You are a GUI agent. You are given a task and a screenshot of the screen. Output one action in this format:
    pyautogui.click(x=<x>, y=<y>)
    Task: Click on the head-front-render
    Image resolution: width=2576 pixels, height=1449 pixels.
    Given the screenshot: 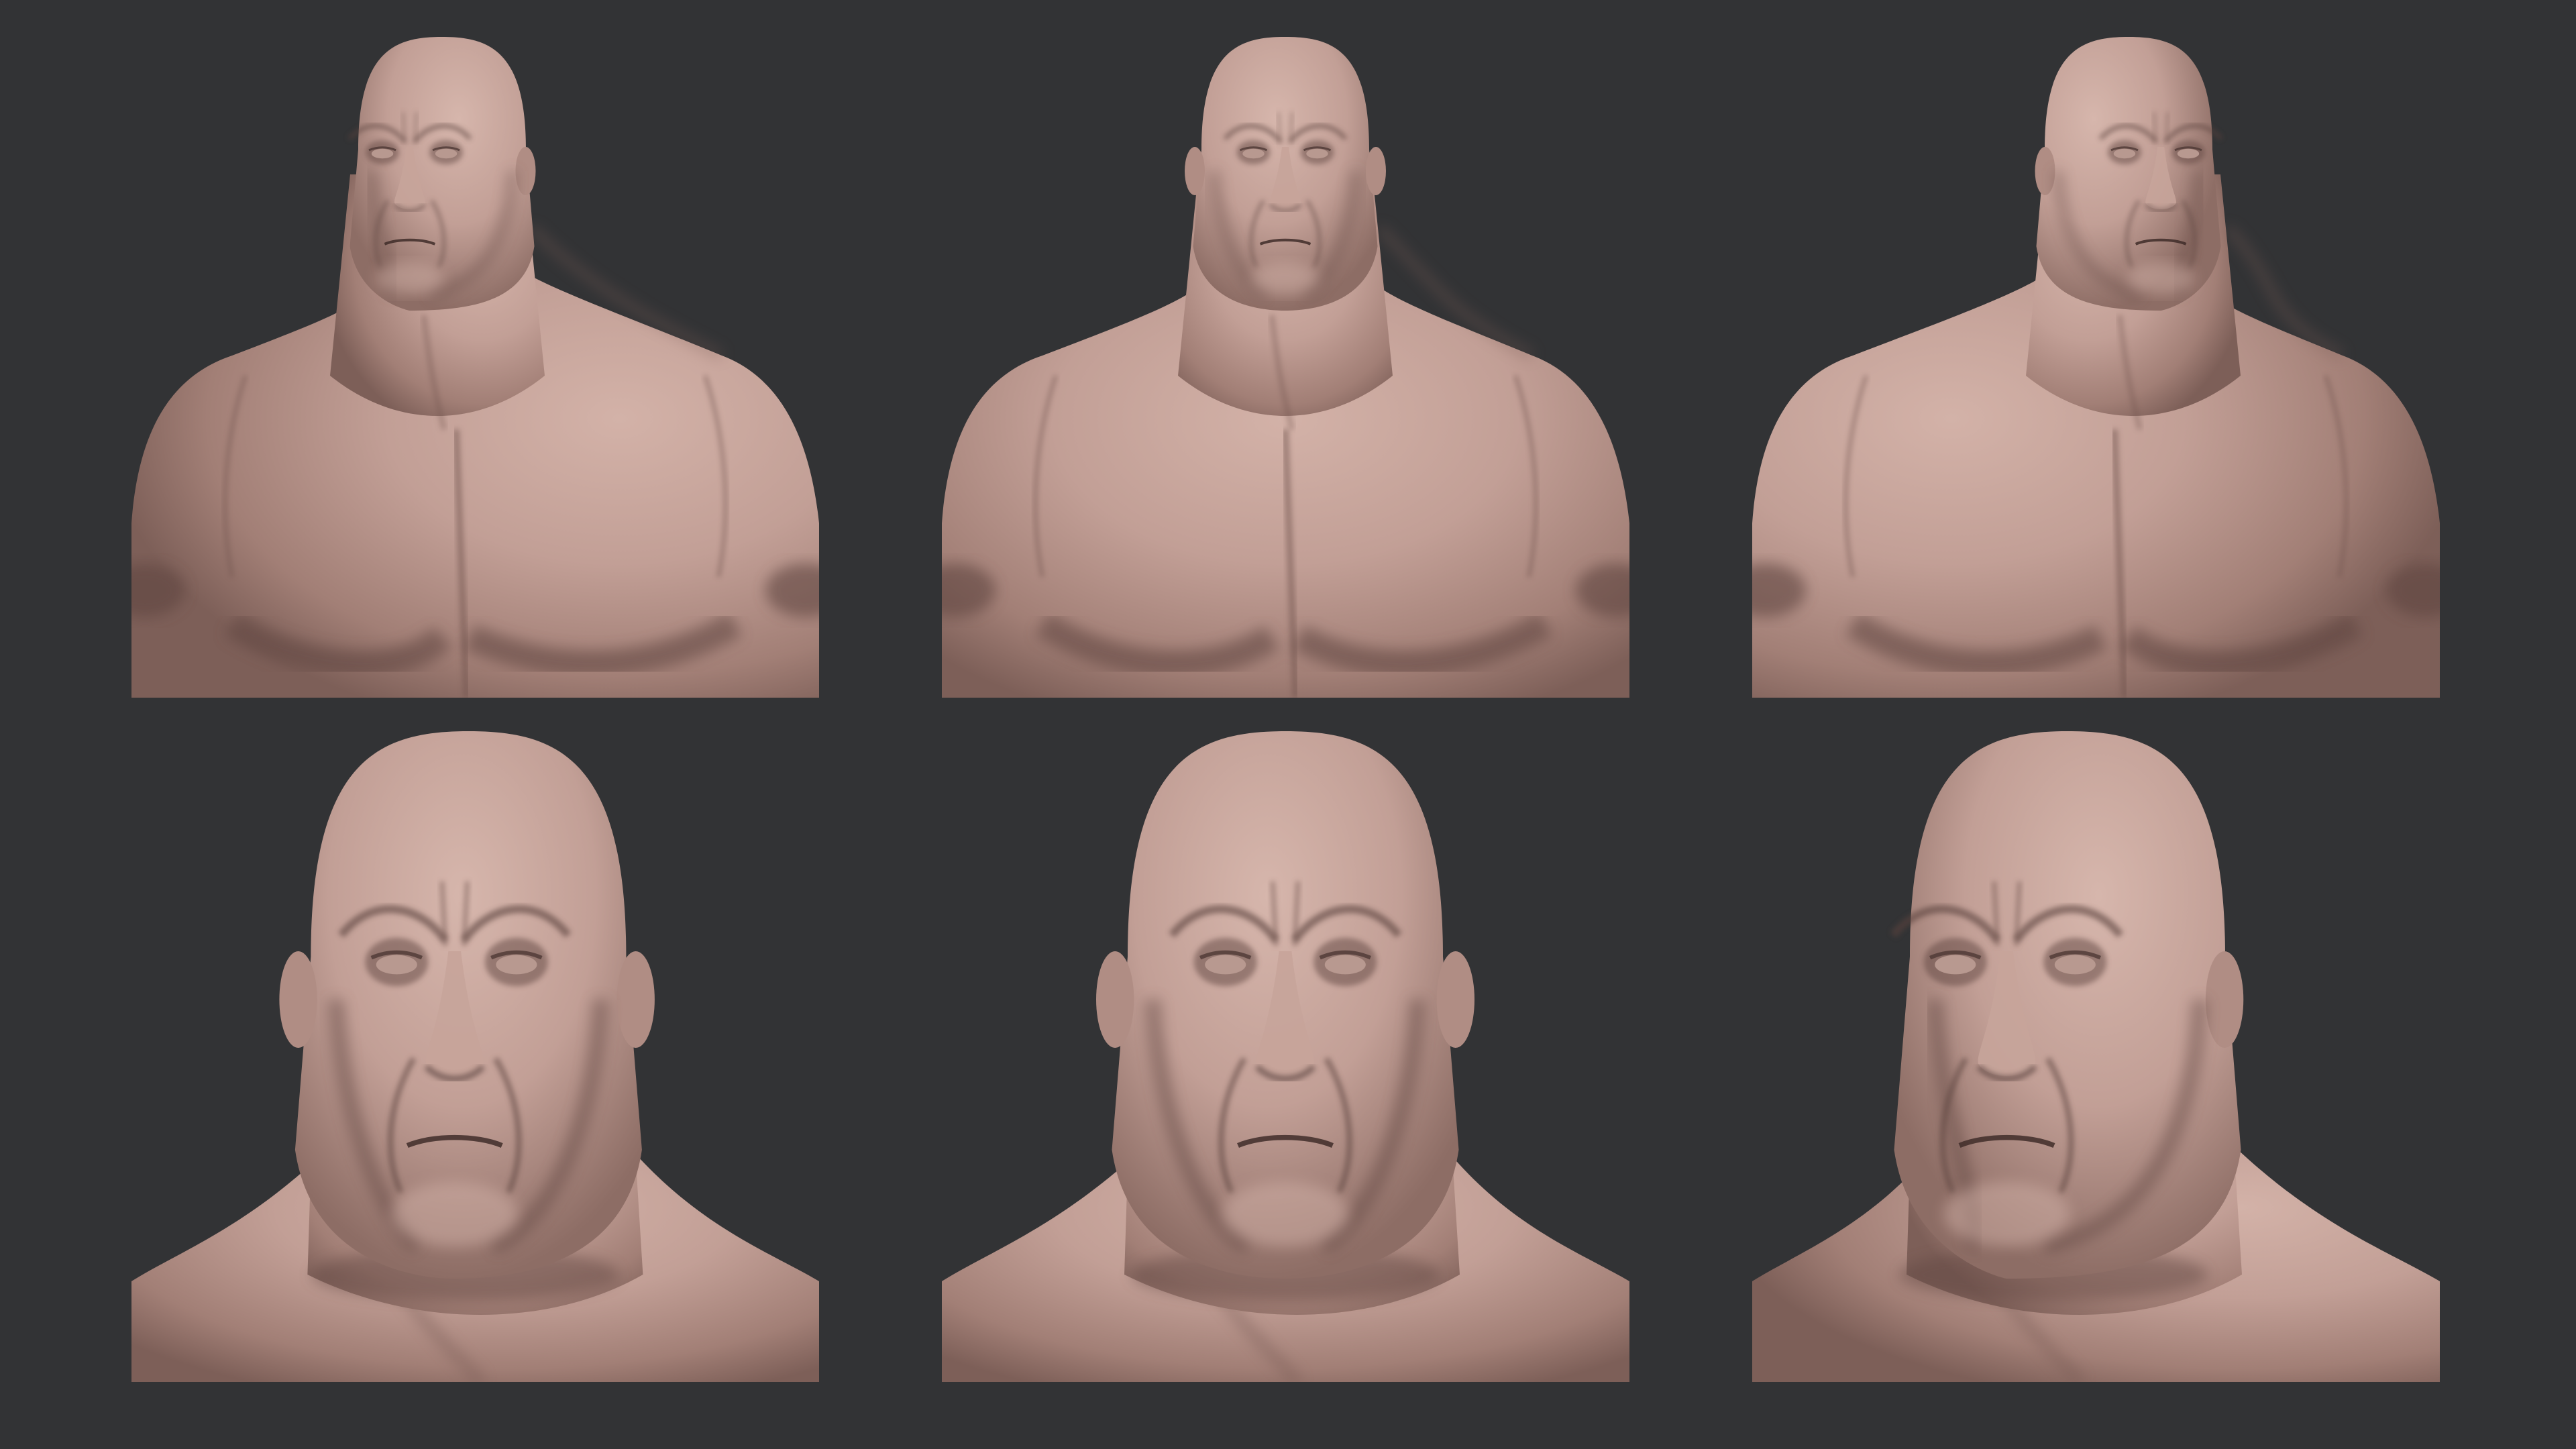 What is the action you would take?
    pyautogui.click(x=1285, y=1056)
    